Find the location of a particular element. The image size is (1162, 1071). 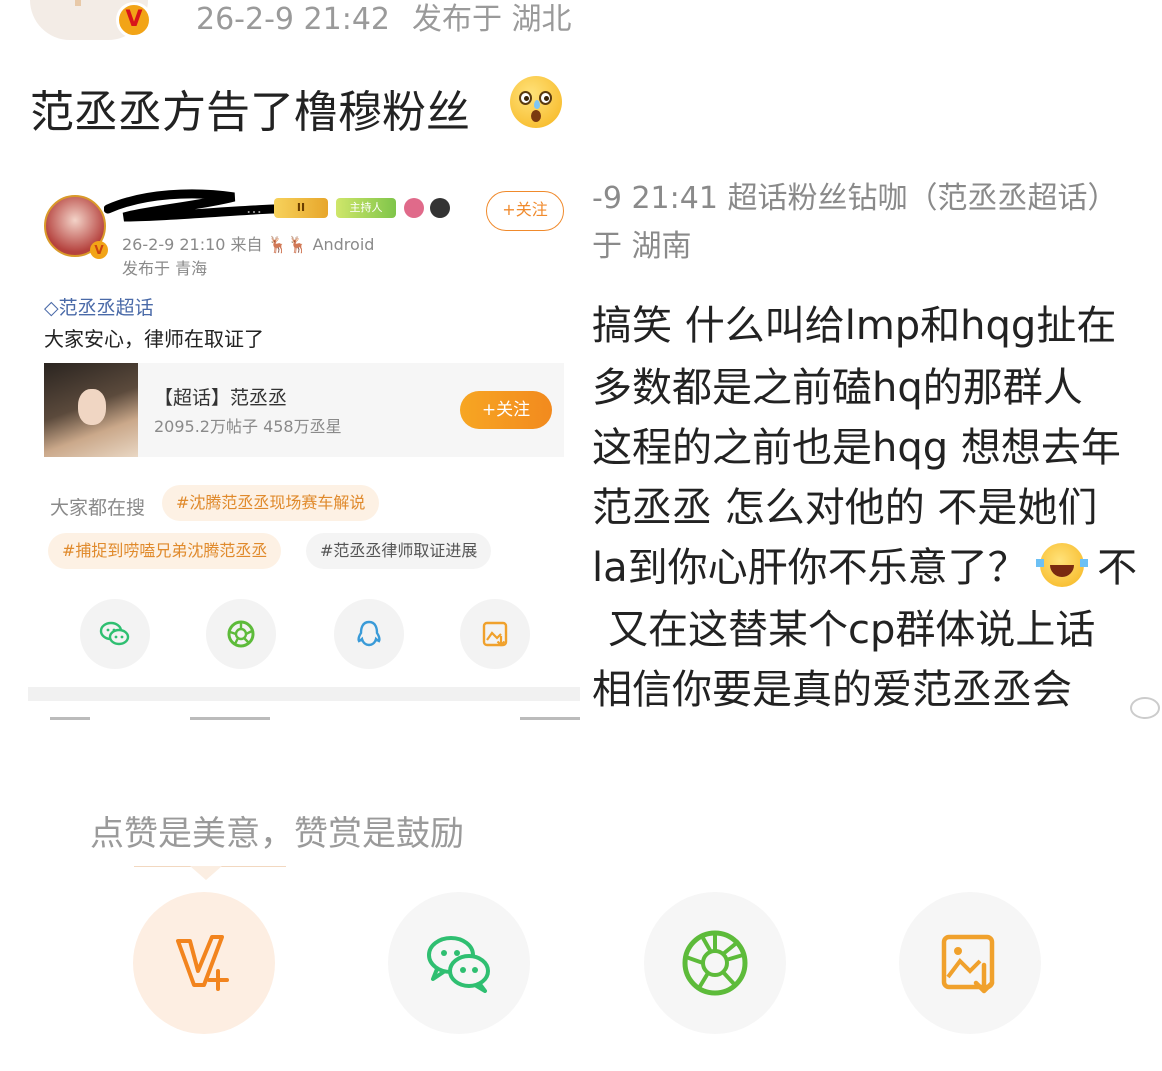

avatar-text: 饭 is located at coordinates (132, 0).